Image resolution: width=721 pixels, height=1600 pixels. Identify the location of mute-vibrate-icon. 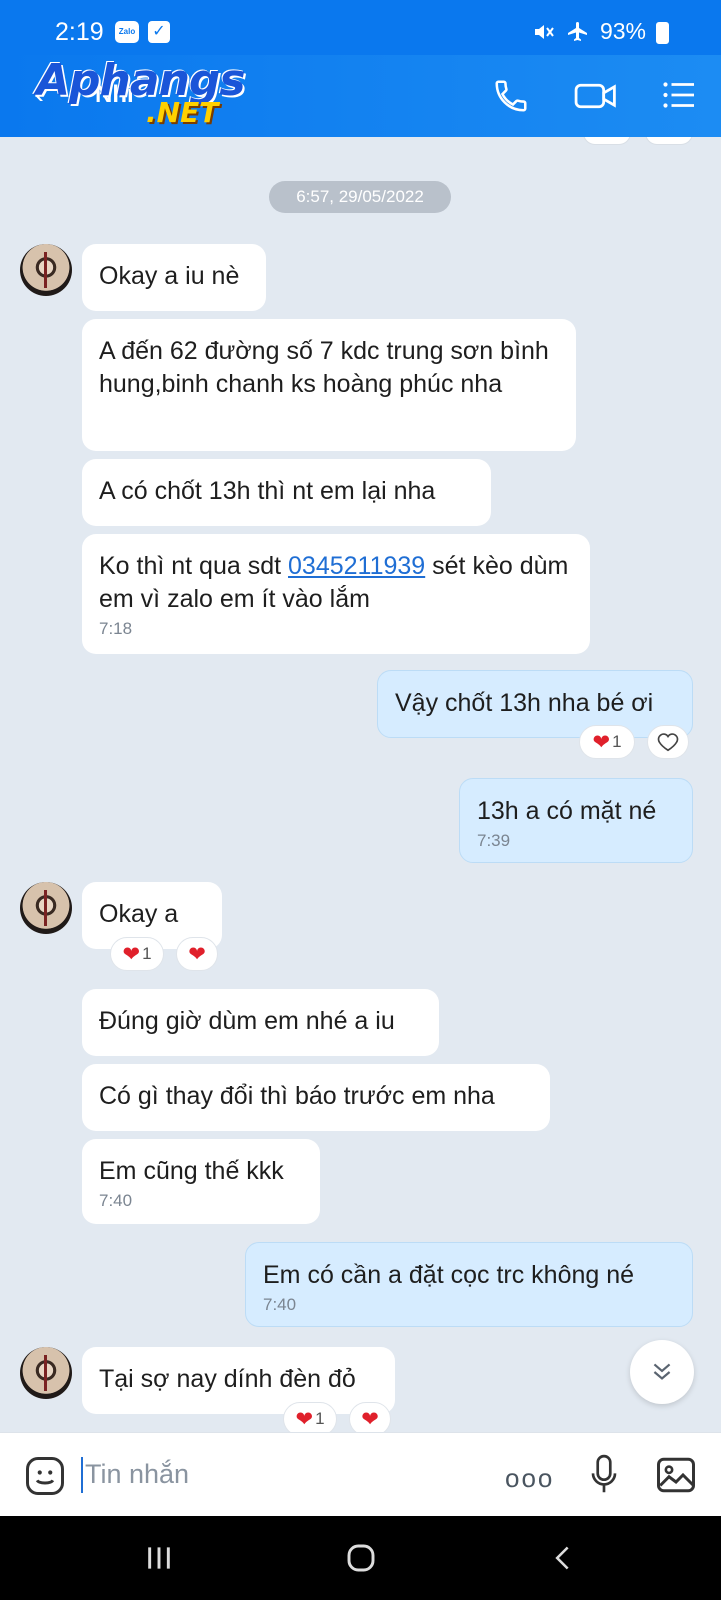
(544, 31).